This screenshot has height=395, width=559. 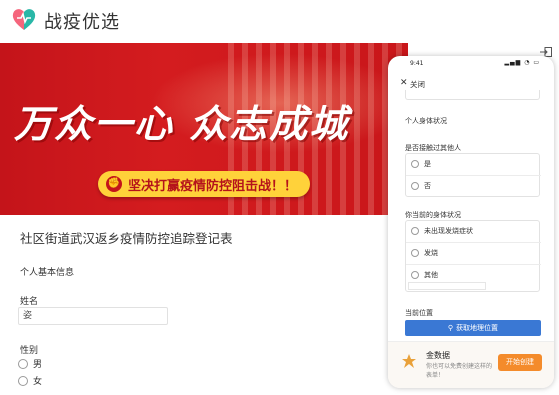 What do you see at coordinates (279, 20) in the screenshot?
I see `logo-bar: 战疫优选` at bounding box center [279, 20].